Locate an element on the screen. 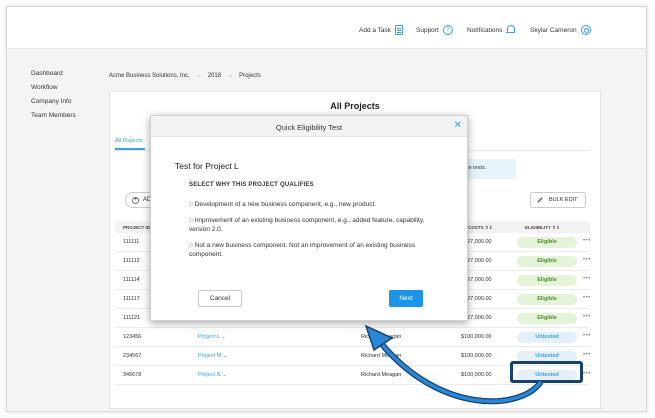  project-id-cell: 111111 is located at coordinates (131, 242).